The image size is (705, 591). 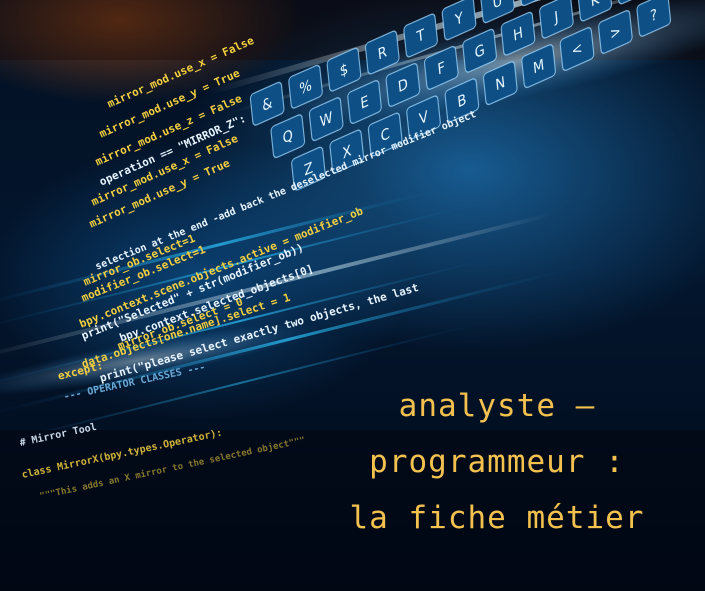 I want to click on headline-line-3: la fiche métier, so click(x=497, y=518).